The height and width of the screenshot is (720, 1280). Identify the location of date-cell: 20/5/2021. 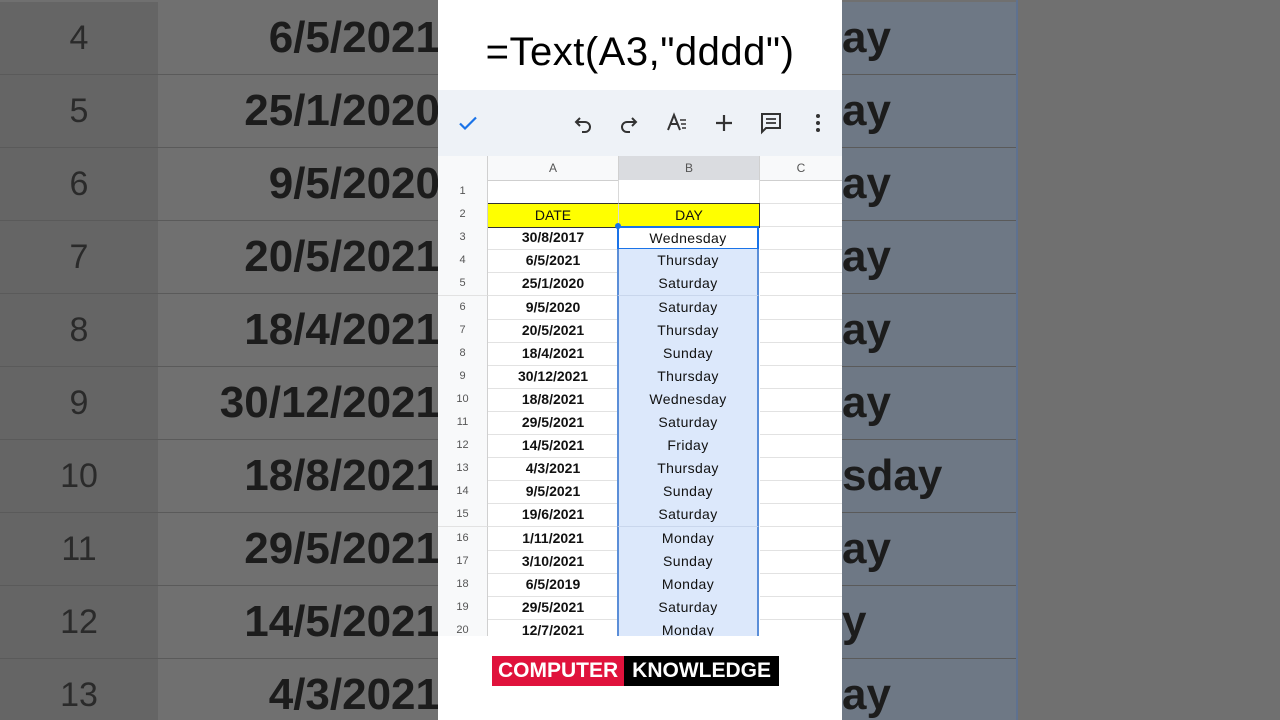
(553, 330).